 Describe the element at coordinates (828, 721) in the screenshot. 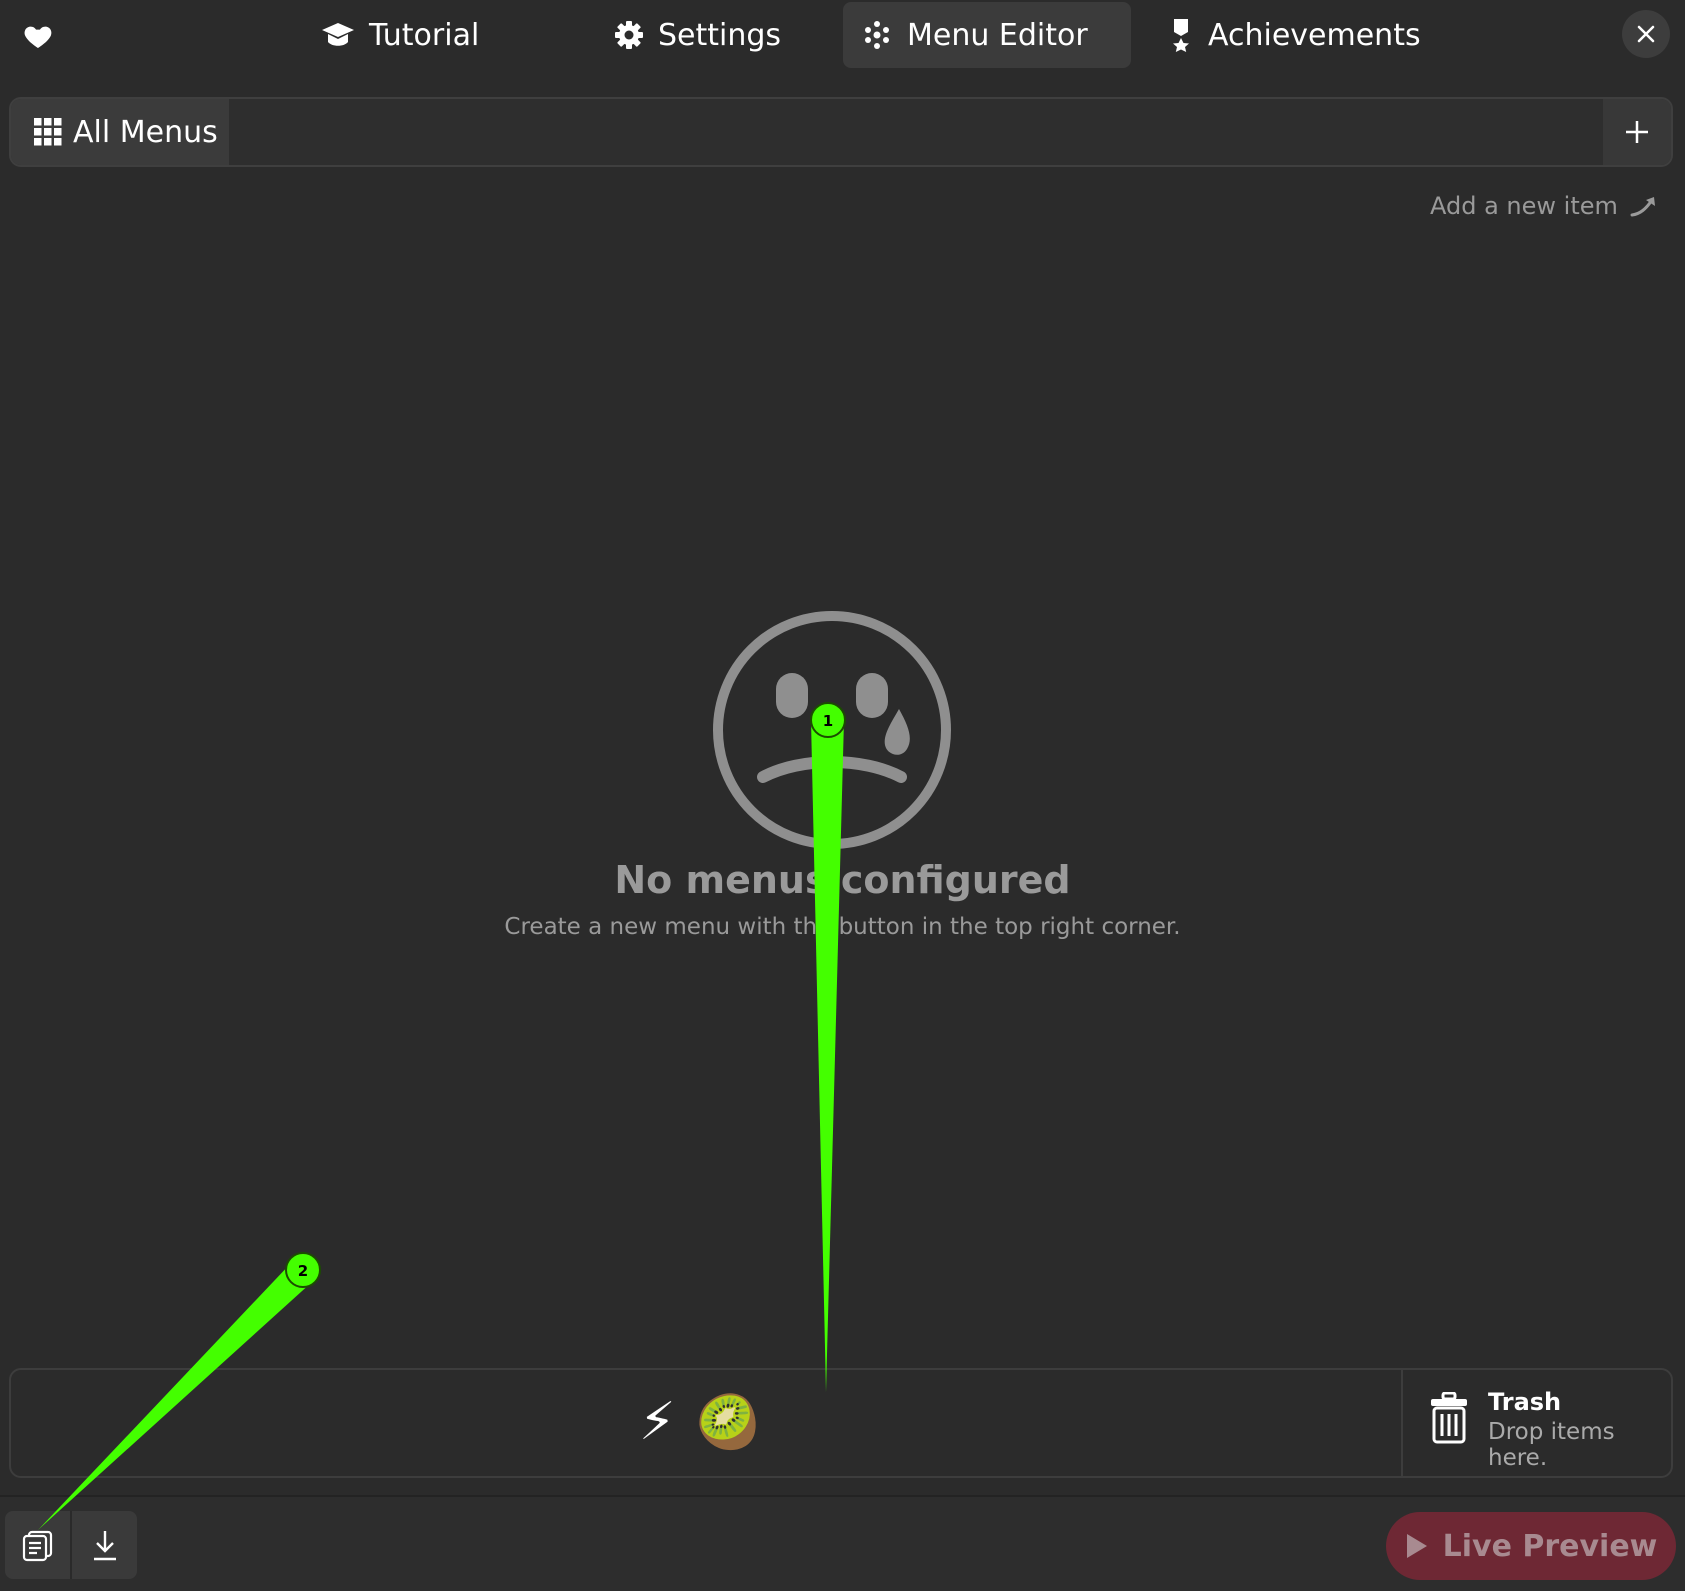

I see `annotation-label-1: 1` at that location.